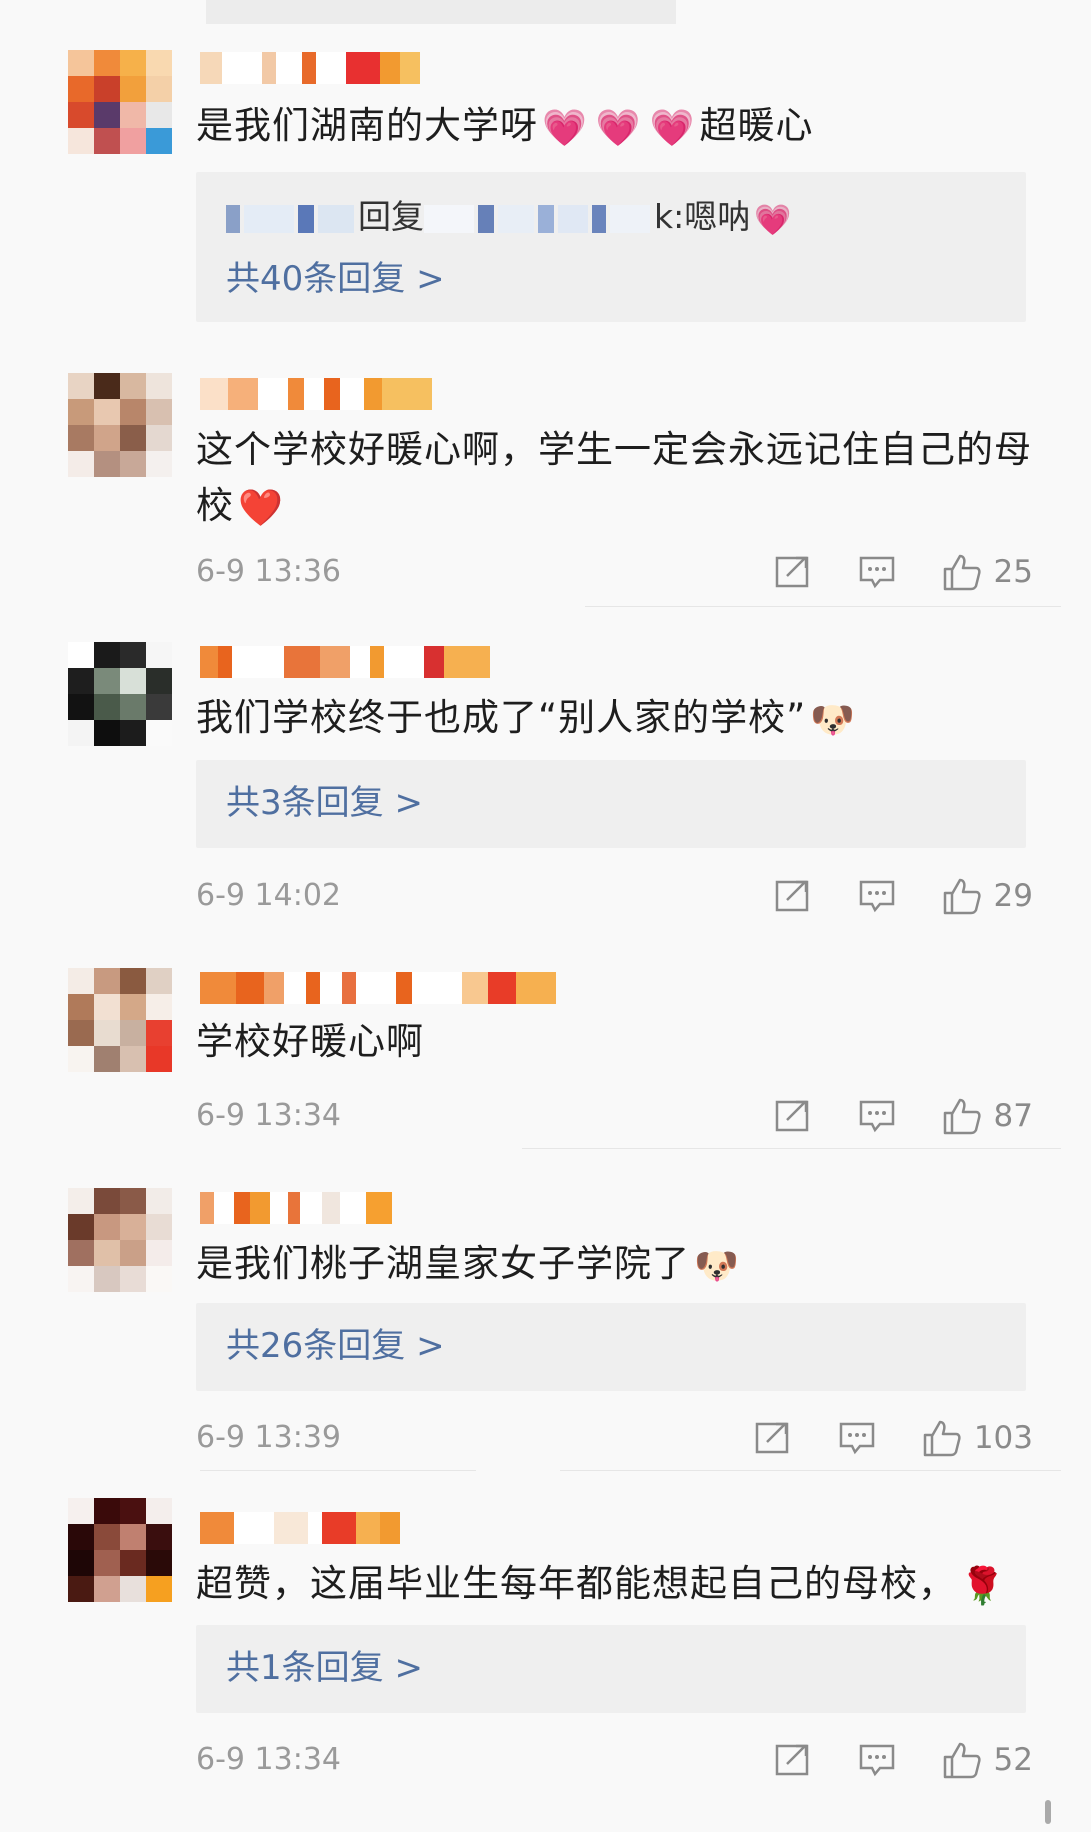  I want to click on like-button: 103, so click(977, 1438).